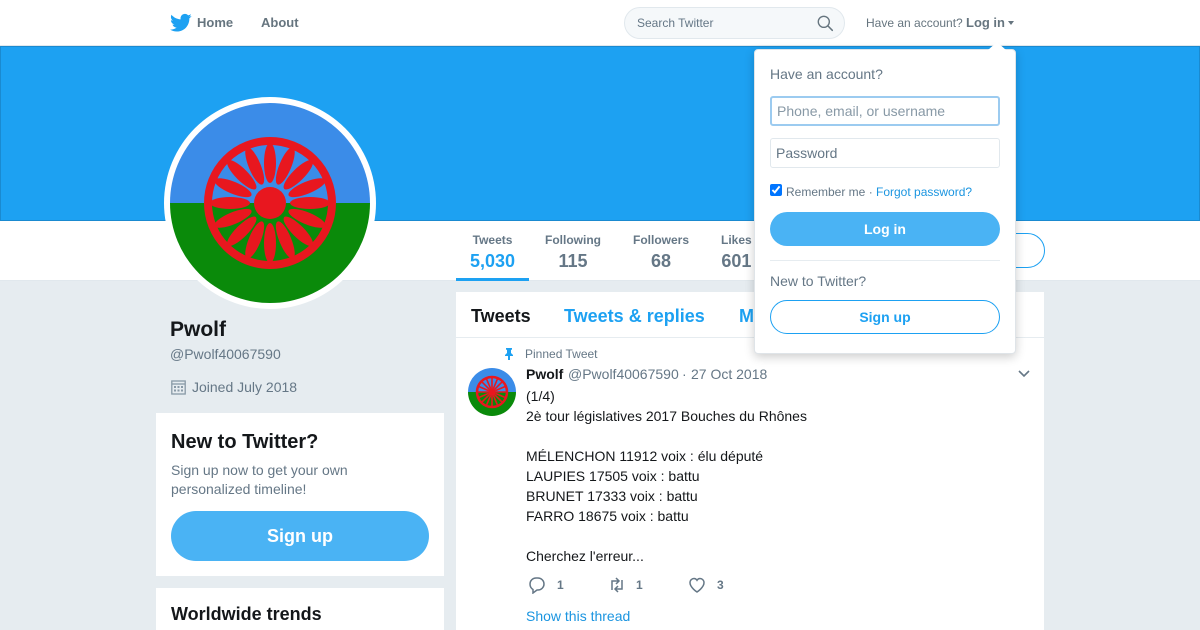 This screenshot has height=630, width=1200. Describe the element at coordinates (492, 240) in the screenshot. I see `stat-label: Tweets` at that location.